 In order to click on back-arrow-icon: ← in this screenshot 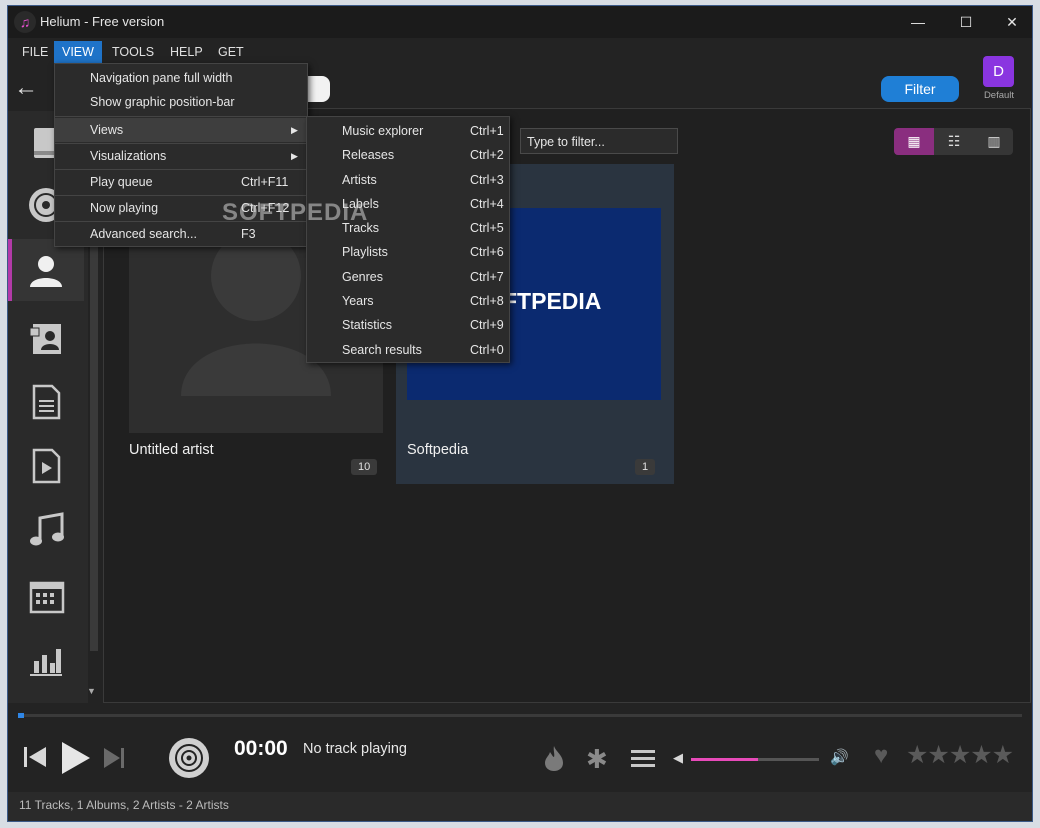, I will do `click(26, 88)`.